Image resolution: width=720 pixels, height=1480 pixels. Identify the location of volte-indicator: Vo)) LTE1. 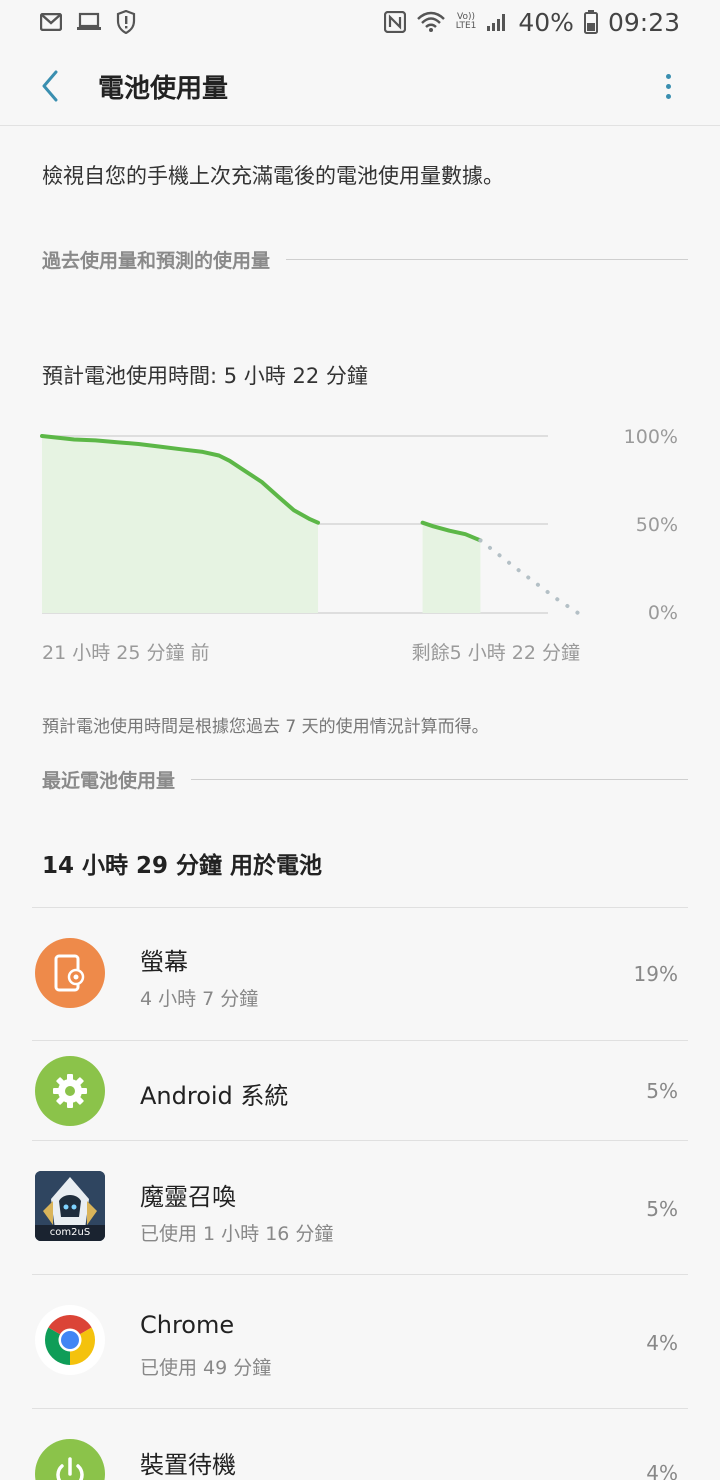
(466, 22).